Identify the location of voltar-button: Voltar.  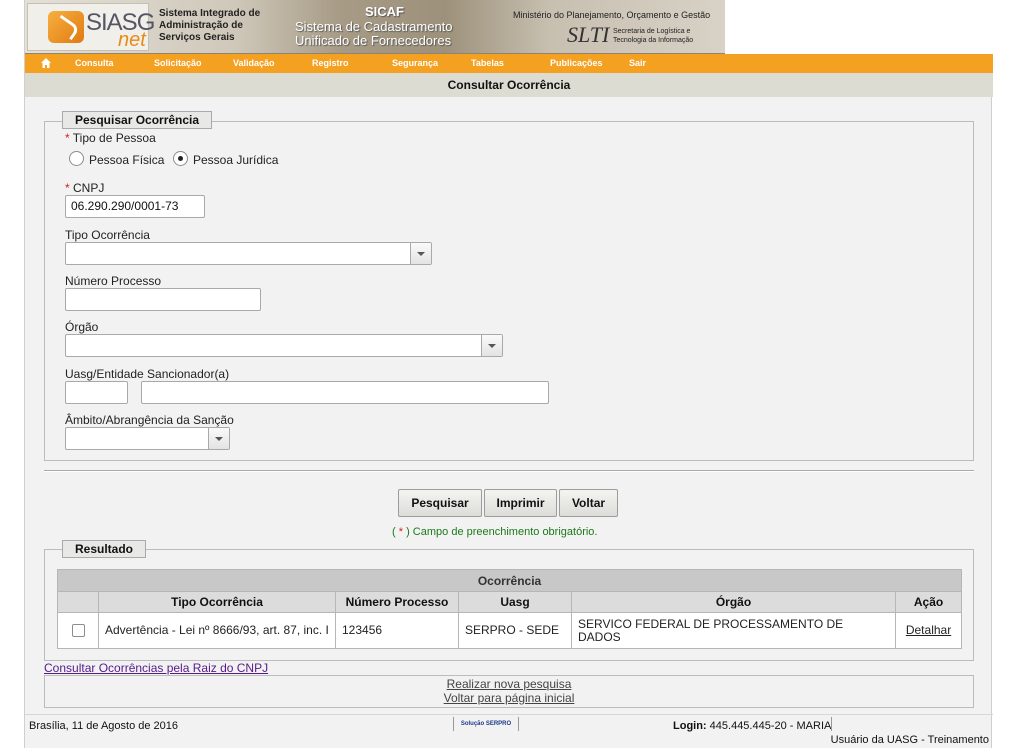
(588, 503).